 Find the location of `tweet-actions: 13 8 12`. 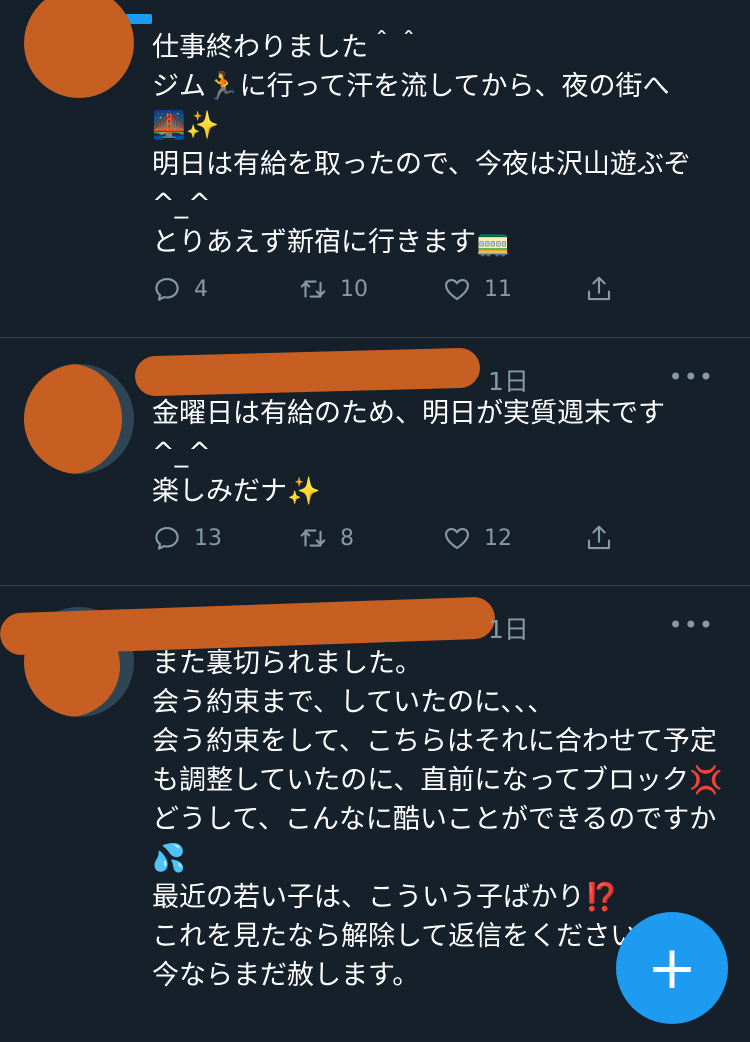

tweet-actions: 13 8 12 is located at coordinates (387, 543).